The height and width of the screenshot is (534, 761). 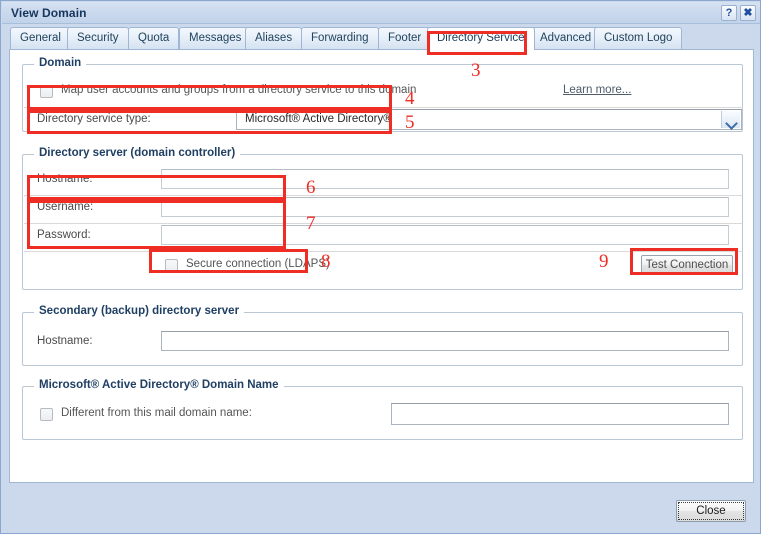 What do you see at coordinates (274, 38) in the screenshot?
I see `tab-aliases: Aliases` at bounding box center [274, 38].